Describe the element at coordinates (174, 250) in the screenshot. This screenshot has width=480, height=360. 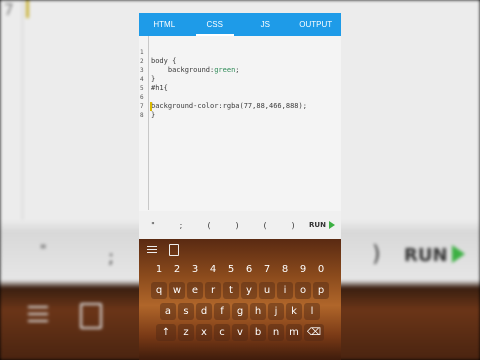
I see `clipboard-icon` at that location.